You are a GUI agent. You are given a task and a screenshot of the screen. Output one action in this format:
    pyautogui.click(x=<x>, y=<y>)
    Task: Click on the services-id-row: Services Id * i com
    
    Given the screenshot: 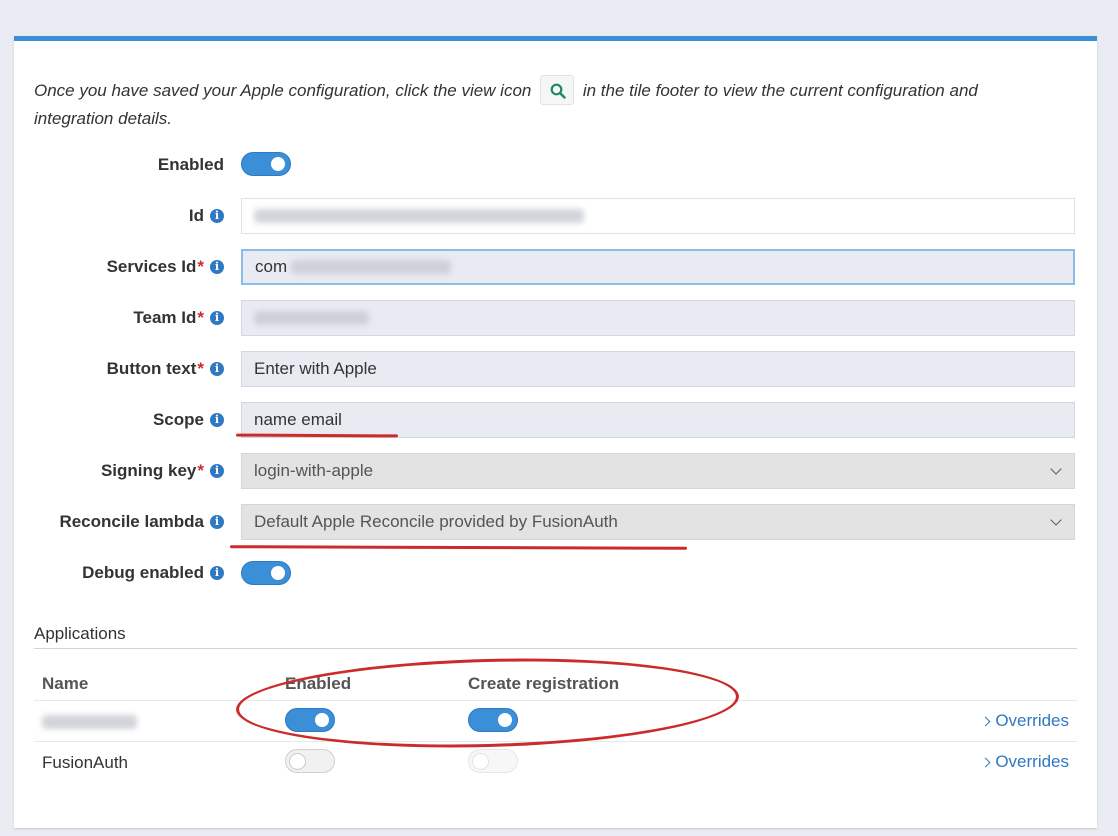 What is the action you would take?
    pyautogui.click(x=555, y=267)
    